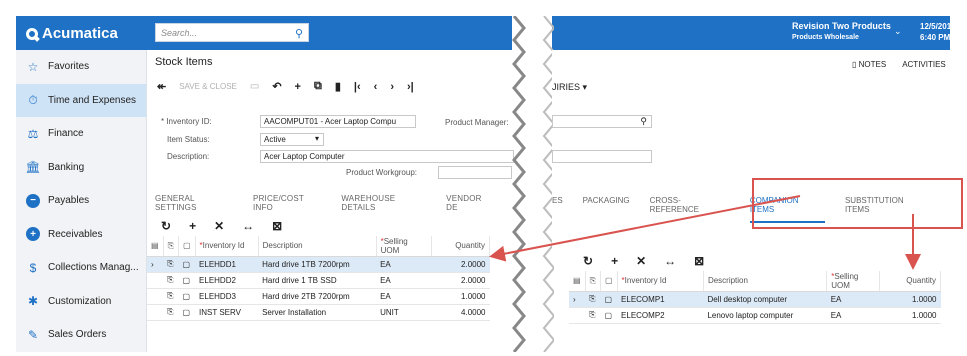 The height and width of the screenshot is (356, 967). I want to click on cell-inventory-id: ELEHDD1, so click(227, 264).